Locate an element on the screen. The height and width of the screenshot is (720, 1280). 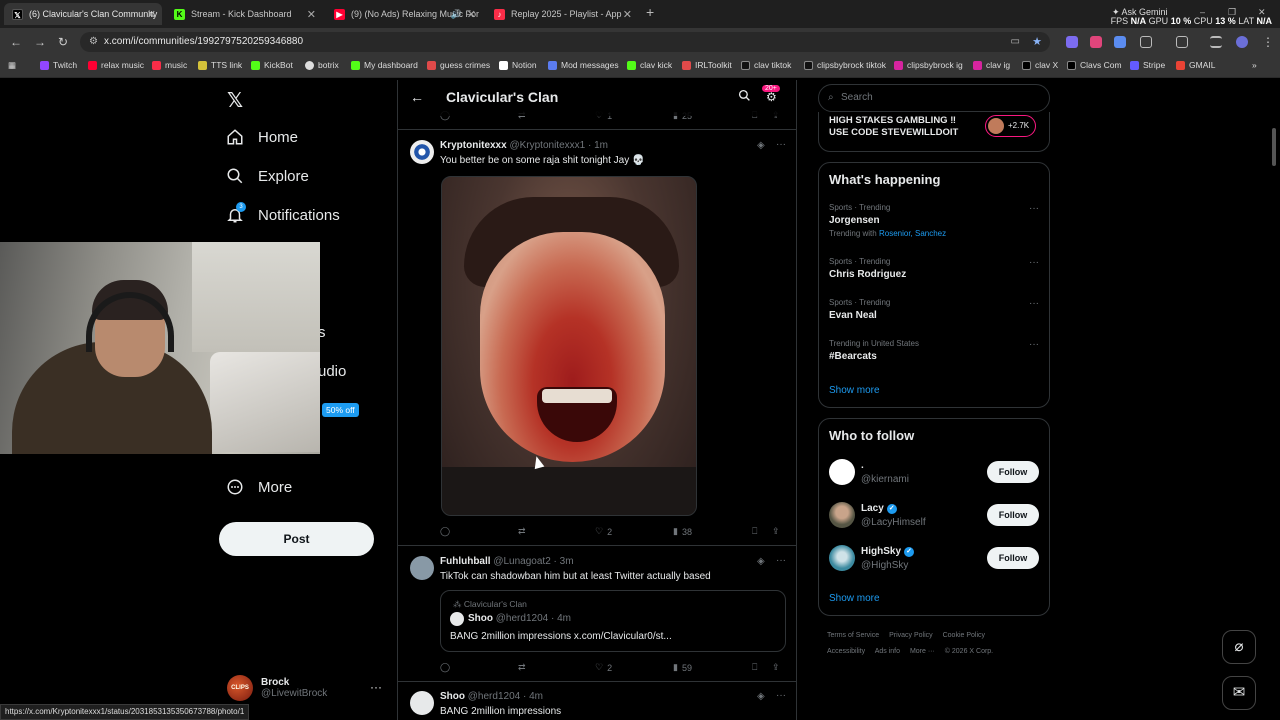
bookmark-item: clipsbybrock tiktok is located at coordinates (845, 65).